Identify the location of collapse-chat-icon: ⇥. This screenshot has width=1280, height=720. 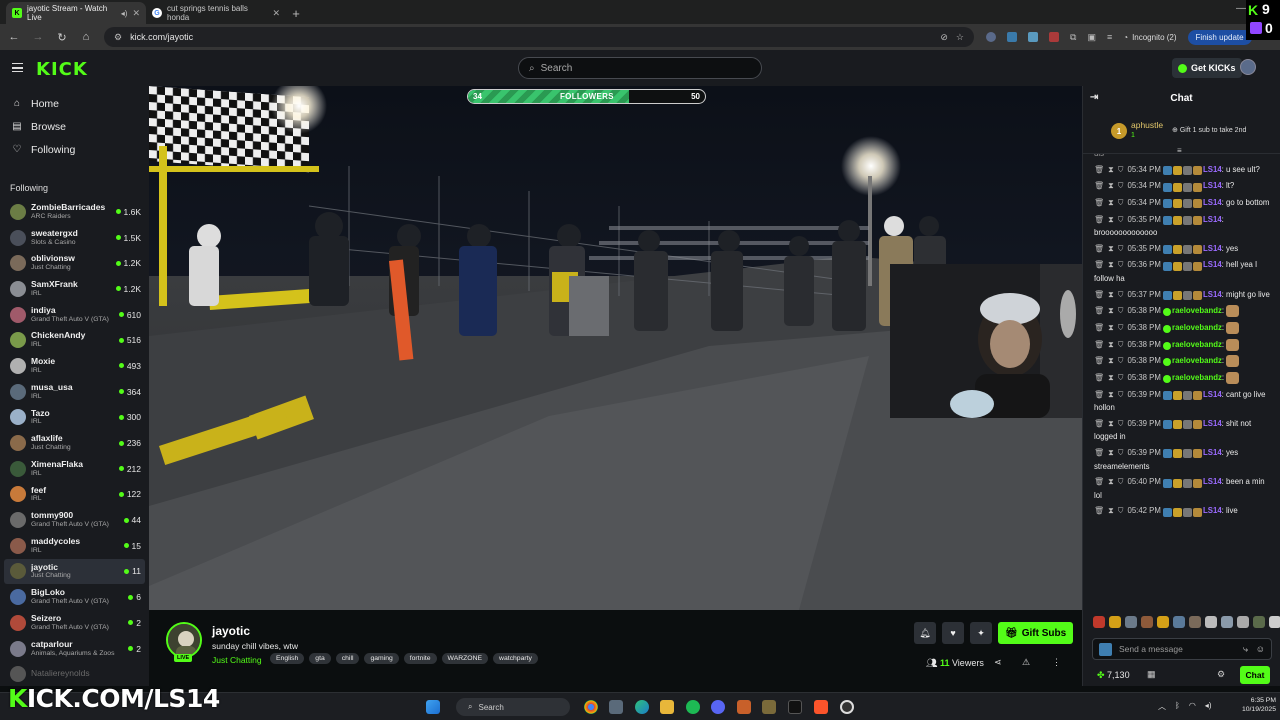
(1094, 97).